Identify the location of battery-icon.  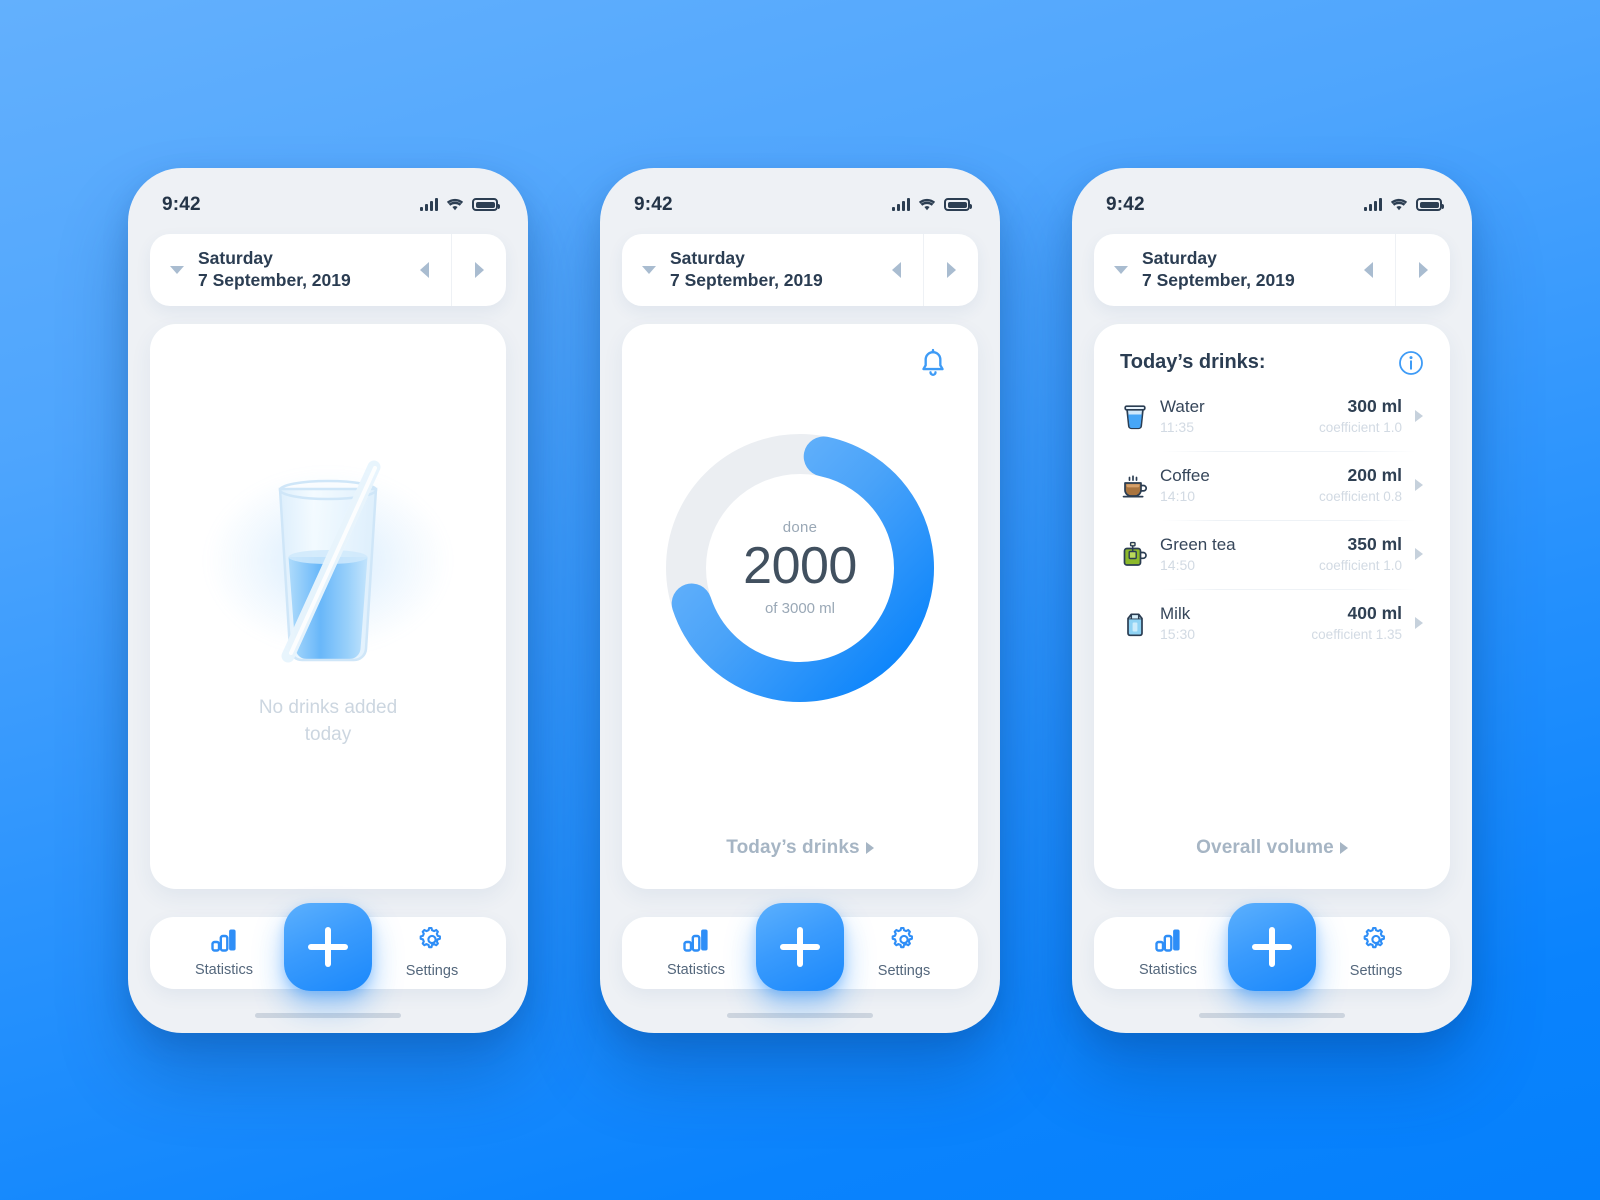
(958, 204).